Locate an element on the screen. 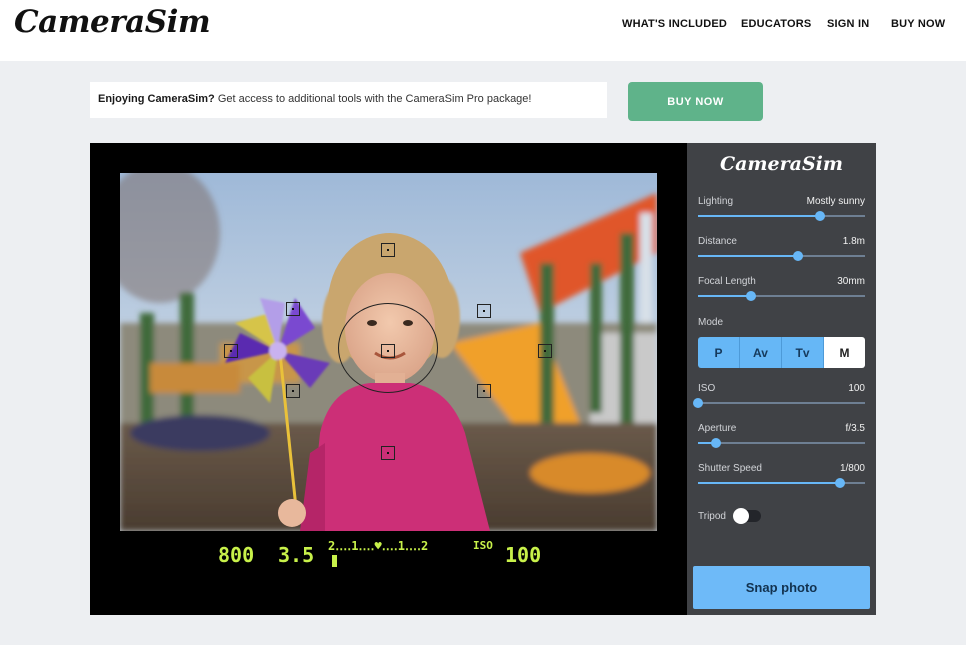 Image resolution: width=966 pixels, height=645 pixels. af-point-far-right is located at coordinates (545, 351).